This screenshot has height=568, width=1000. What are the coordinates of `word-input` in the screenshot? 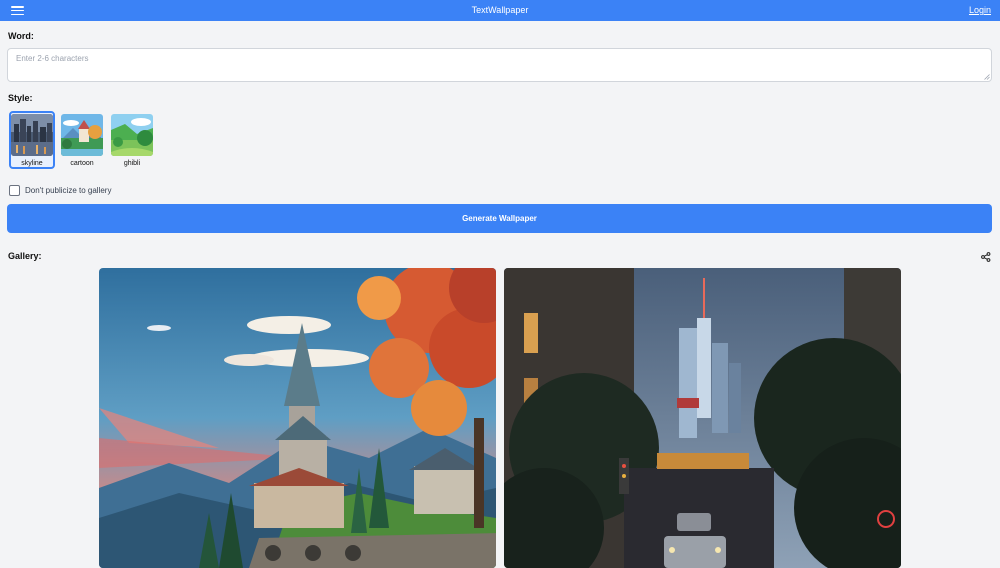 It's located at (499, 65).